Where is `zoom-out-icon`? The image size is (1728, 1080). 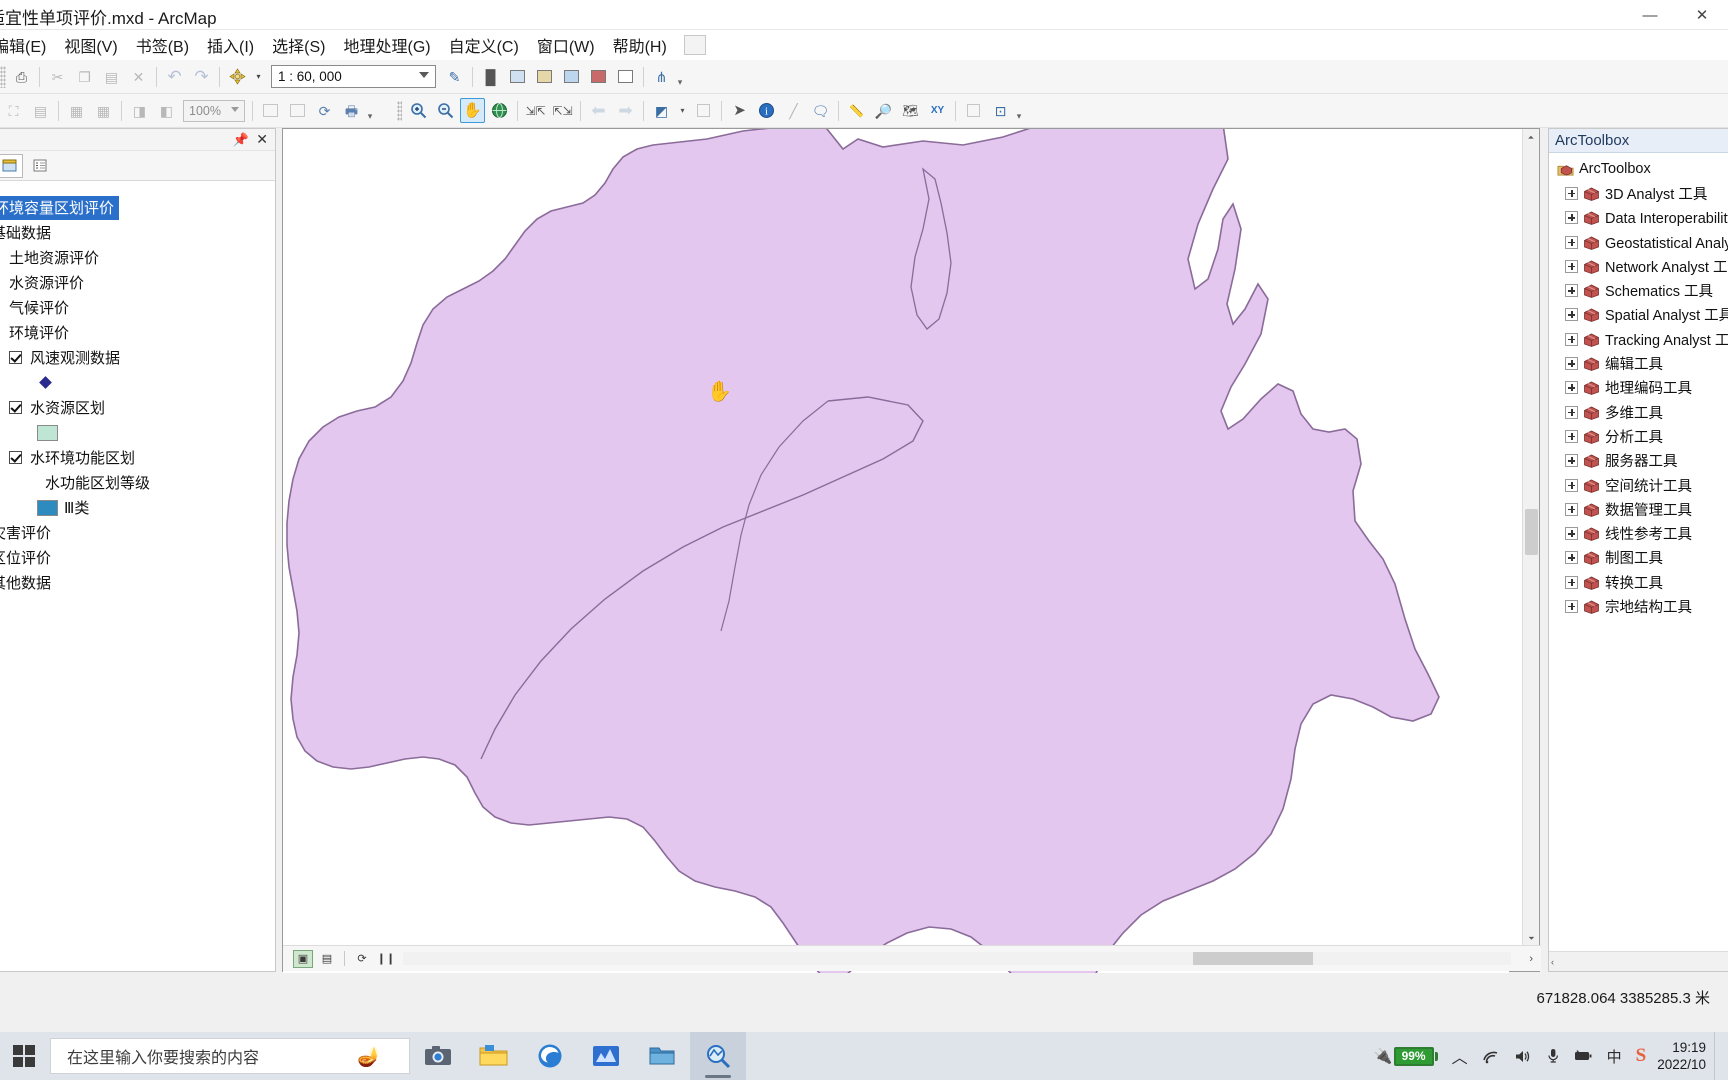
zoom-out-icon is located at coordinates (445, 110).